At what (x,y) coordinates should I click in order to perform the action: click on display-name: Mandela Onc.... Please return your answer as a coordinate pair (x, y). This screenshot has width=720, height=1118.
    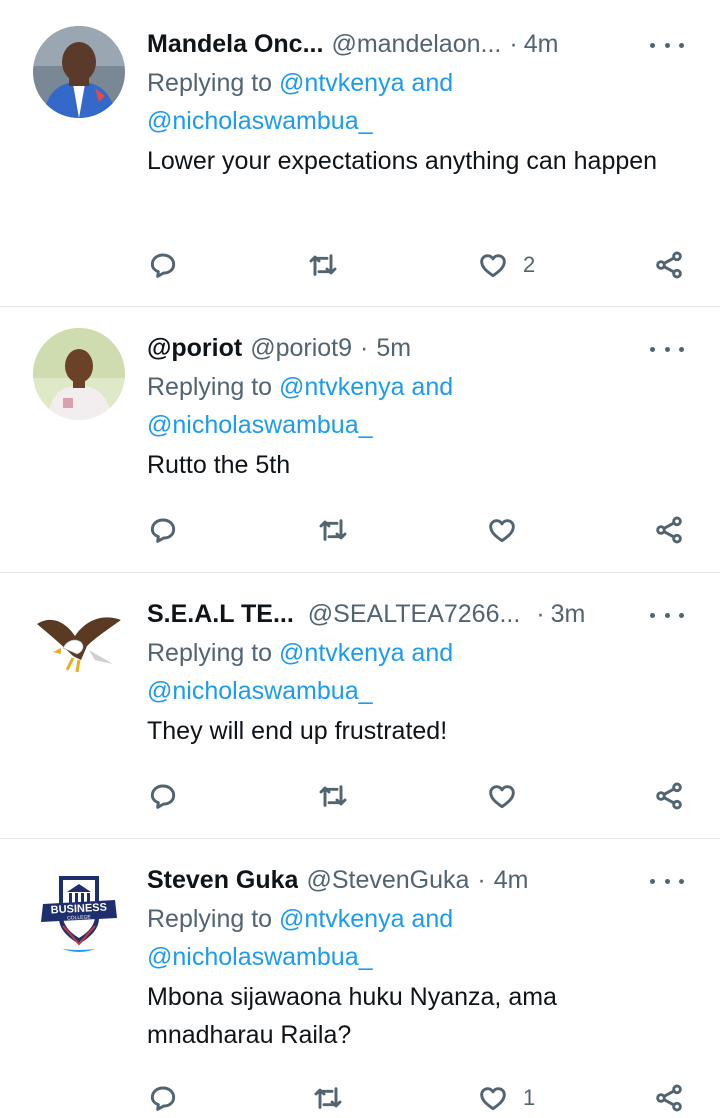
    Looking at the image, I should click on (235, 44).